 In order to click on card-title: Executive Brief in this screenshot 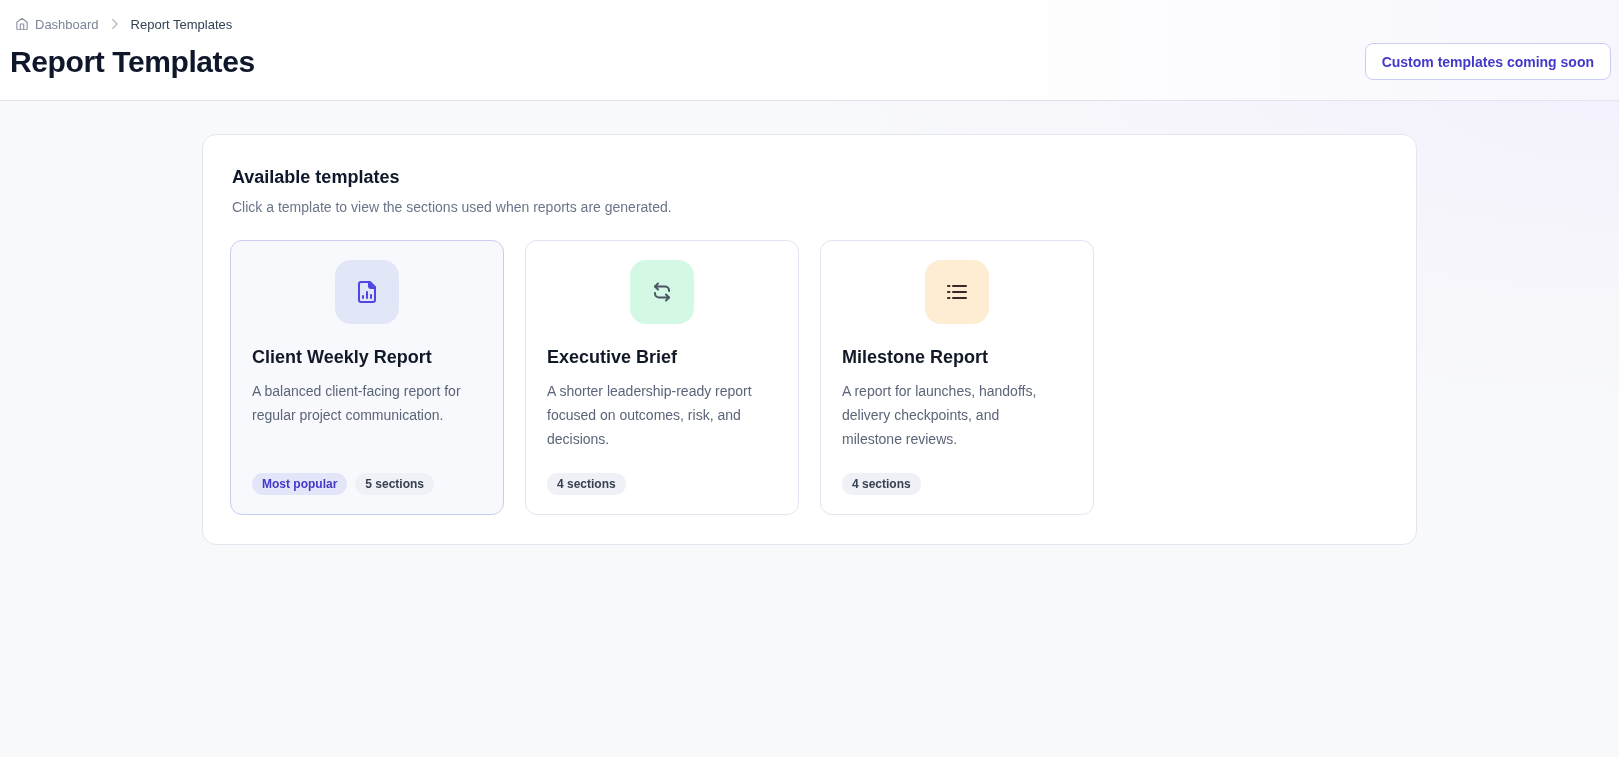, I will do `click(613, 357)`.